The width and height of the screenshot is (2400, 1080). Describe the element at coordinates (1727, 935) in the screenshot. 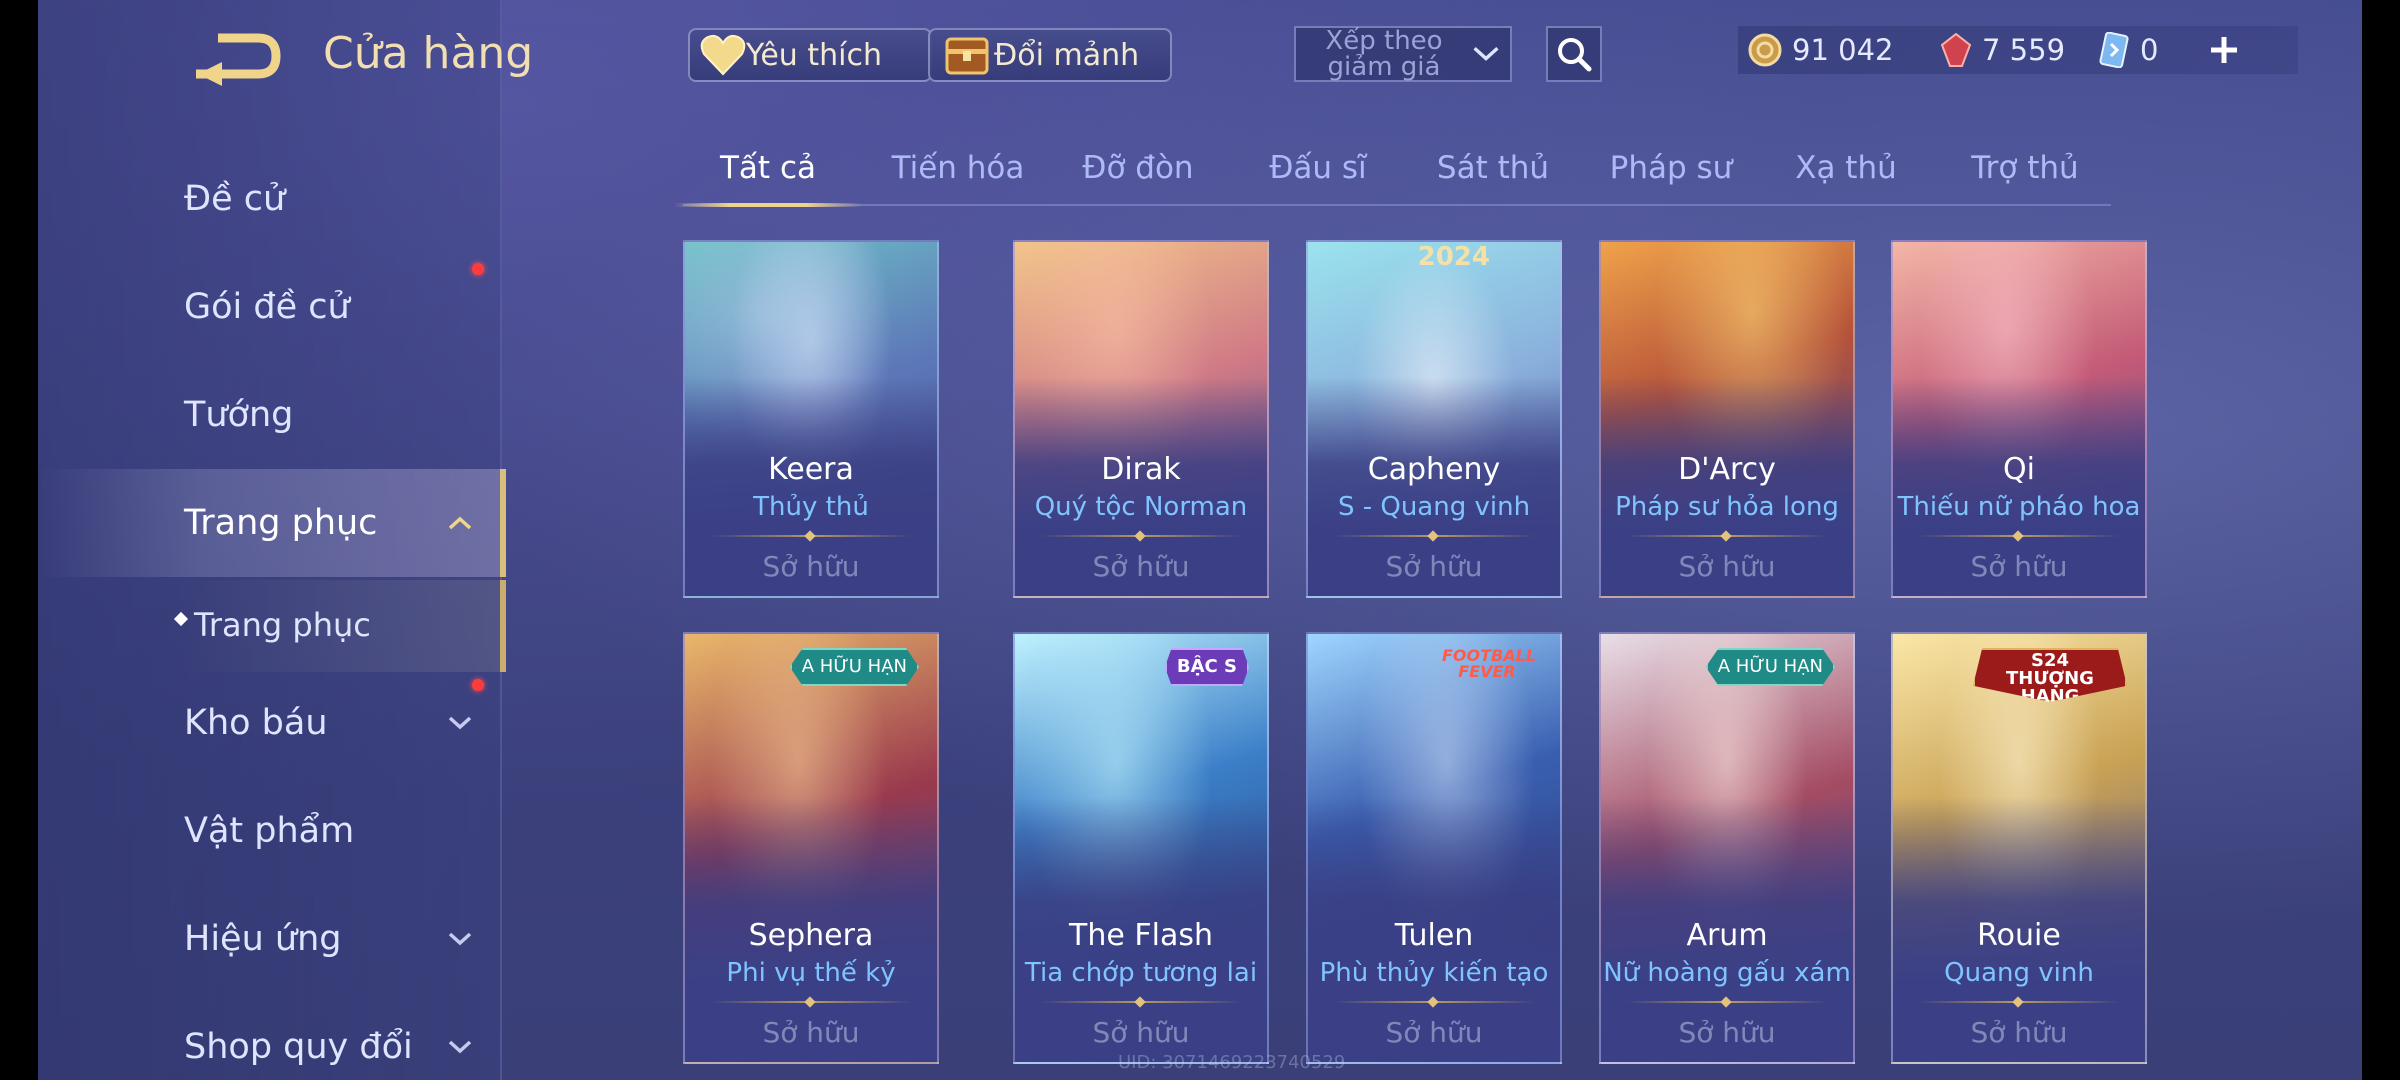

I see `hero-name: Arum` at that location.